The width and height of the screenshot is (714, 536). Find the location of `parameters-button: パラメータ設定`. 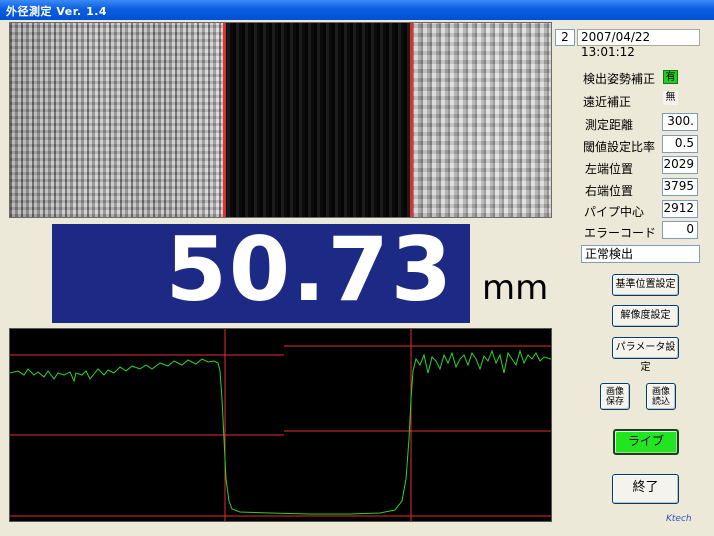

parameters-button: パラメータ設定 is located at coordinates (645, 355).